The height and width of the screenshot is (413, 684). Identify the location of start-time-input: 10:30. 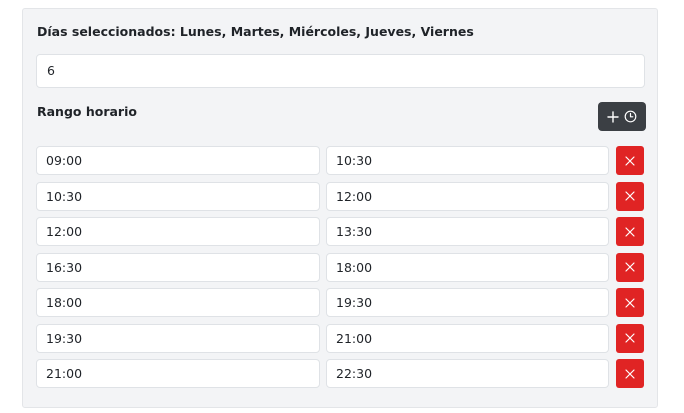
(178, 196).